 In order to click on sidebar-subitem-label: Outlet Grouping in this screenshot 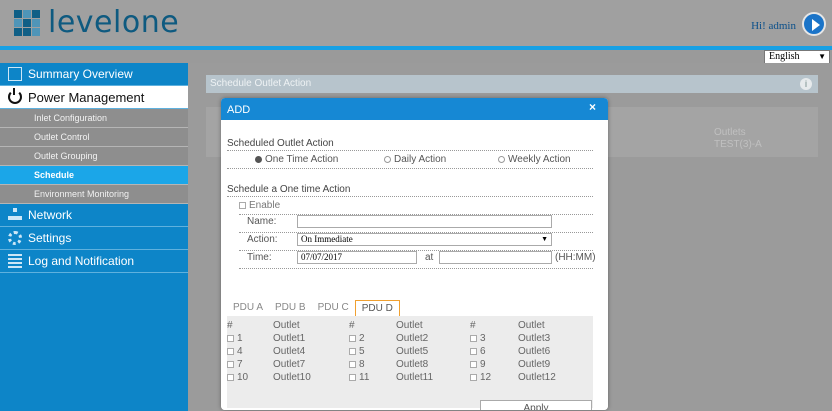, I will do `click(66, 156)`.